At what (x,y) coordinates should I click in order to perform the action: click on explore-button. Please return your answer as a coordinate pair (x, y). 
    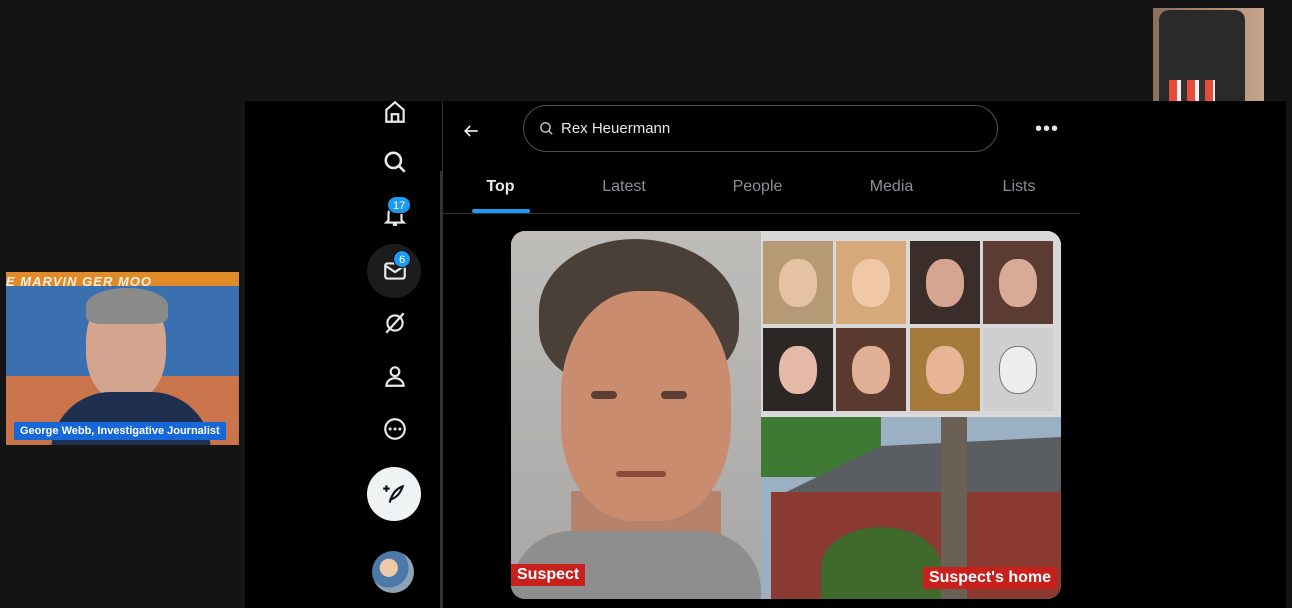
    Looking at the image, I should click on (395, 162).